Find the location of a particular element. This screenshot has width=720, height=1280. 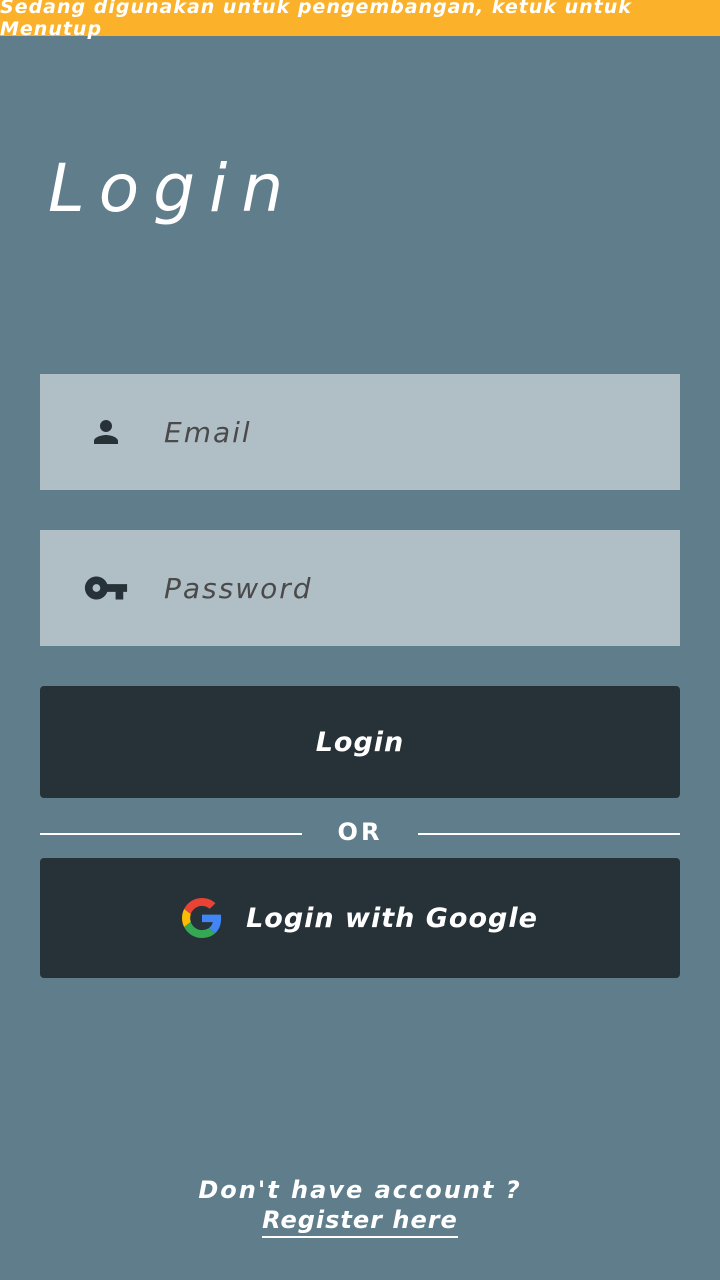

register-footer: Don't have account ? Register here is located at coordinates (360, 1207).